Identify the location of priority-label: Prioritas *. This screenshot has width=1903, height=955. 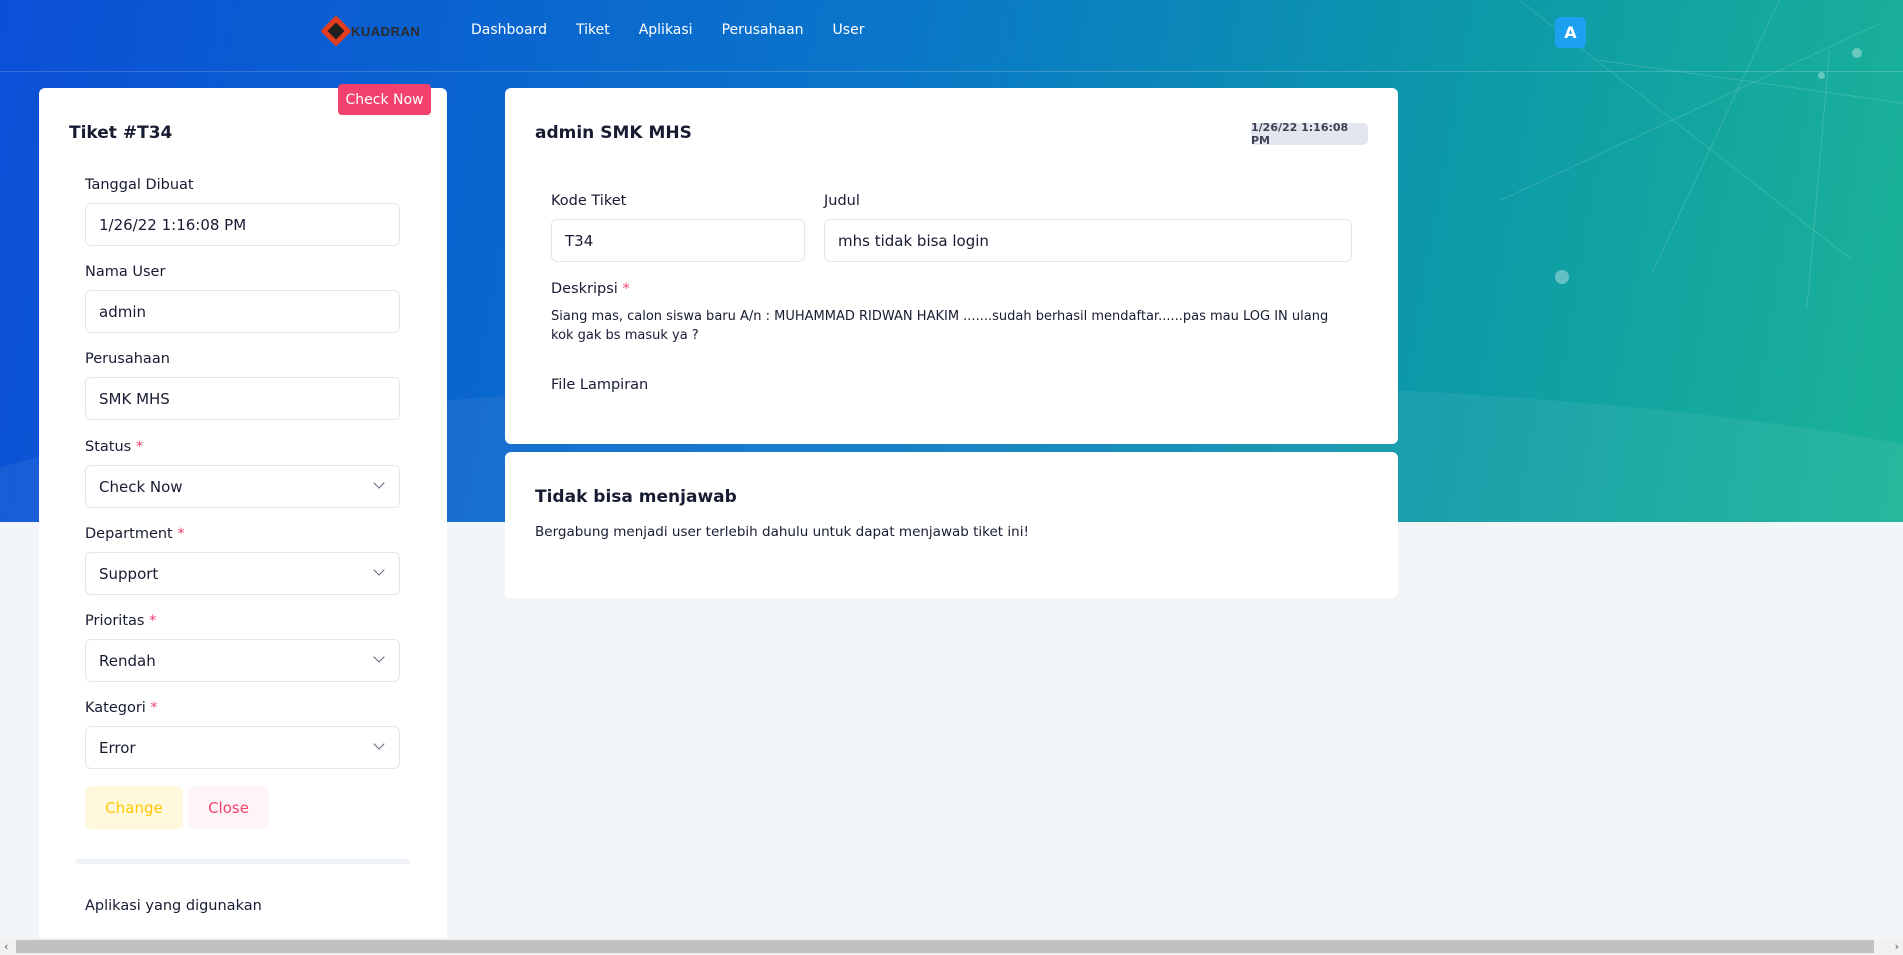
(121, 621).